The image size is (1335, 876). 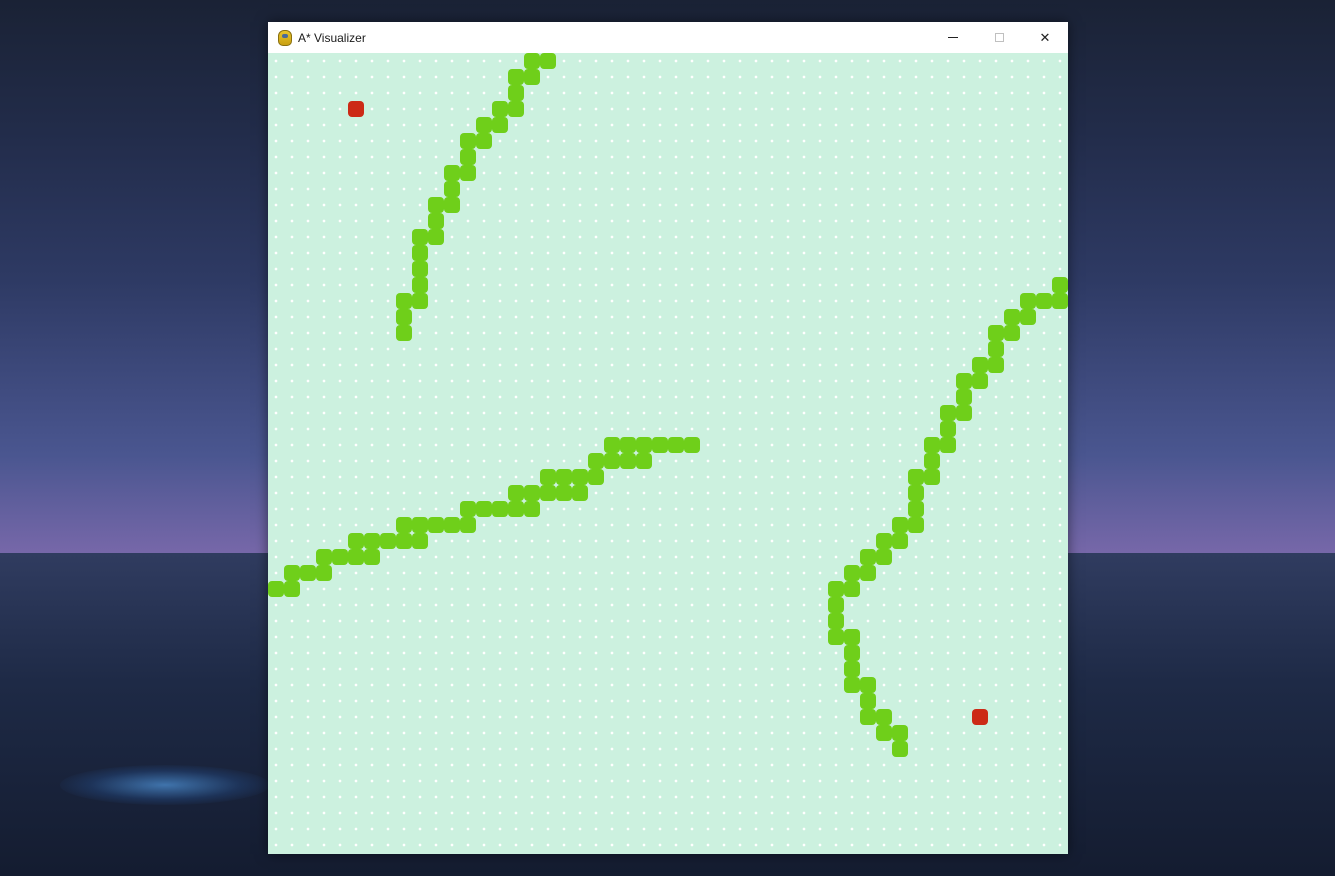 I want to click on start-node, so click(x=356, y=109).